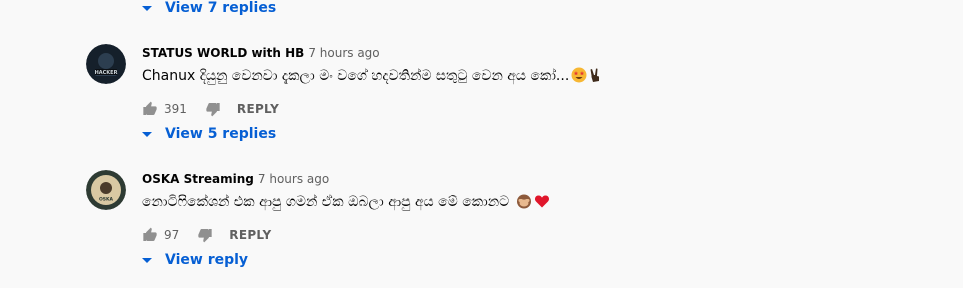  I want to click on avatar-logo-text: HACKER, so click(106, 73).